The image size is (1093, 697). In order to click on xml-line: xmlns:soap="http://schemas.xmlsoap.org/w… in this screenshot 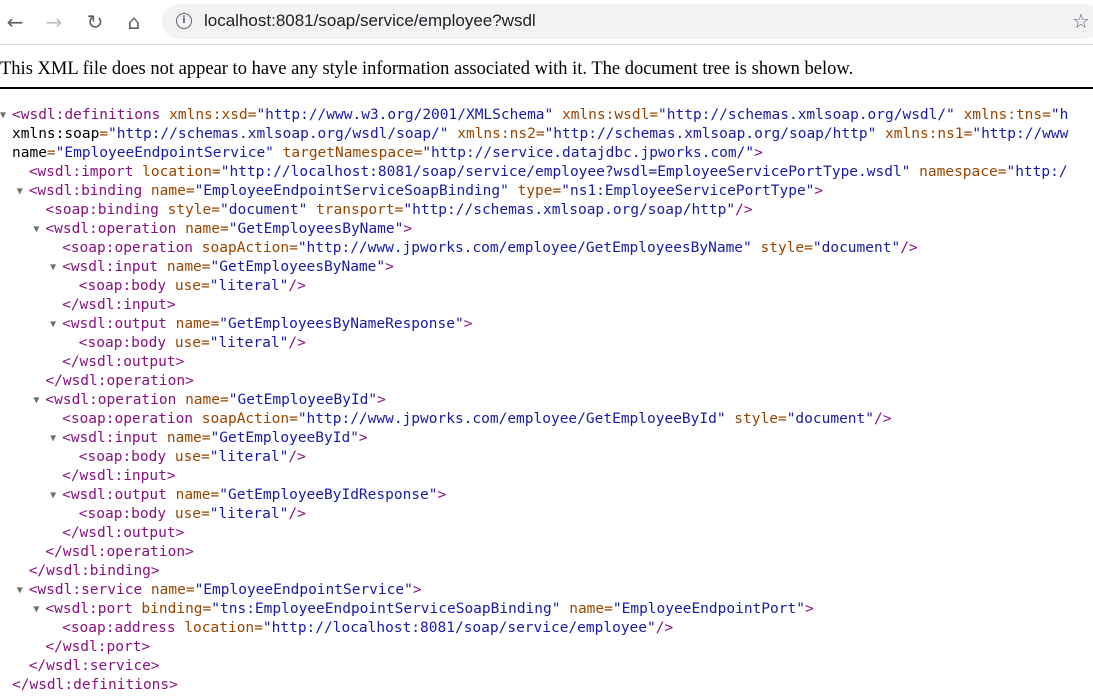, I will do `click(546, 134)`.